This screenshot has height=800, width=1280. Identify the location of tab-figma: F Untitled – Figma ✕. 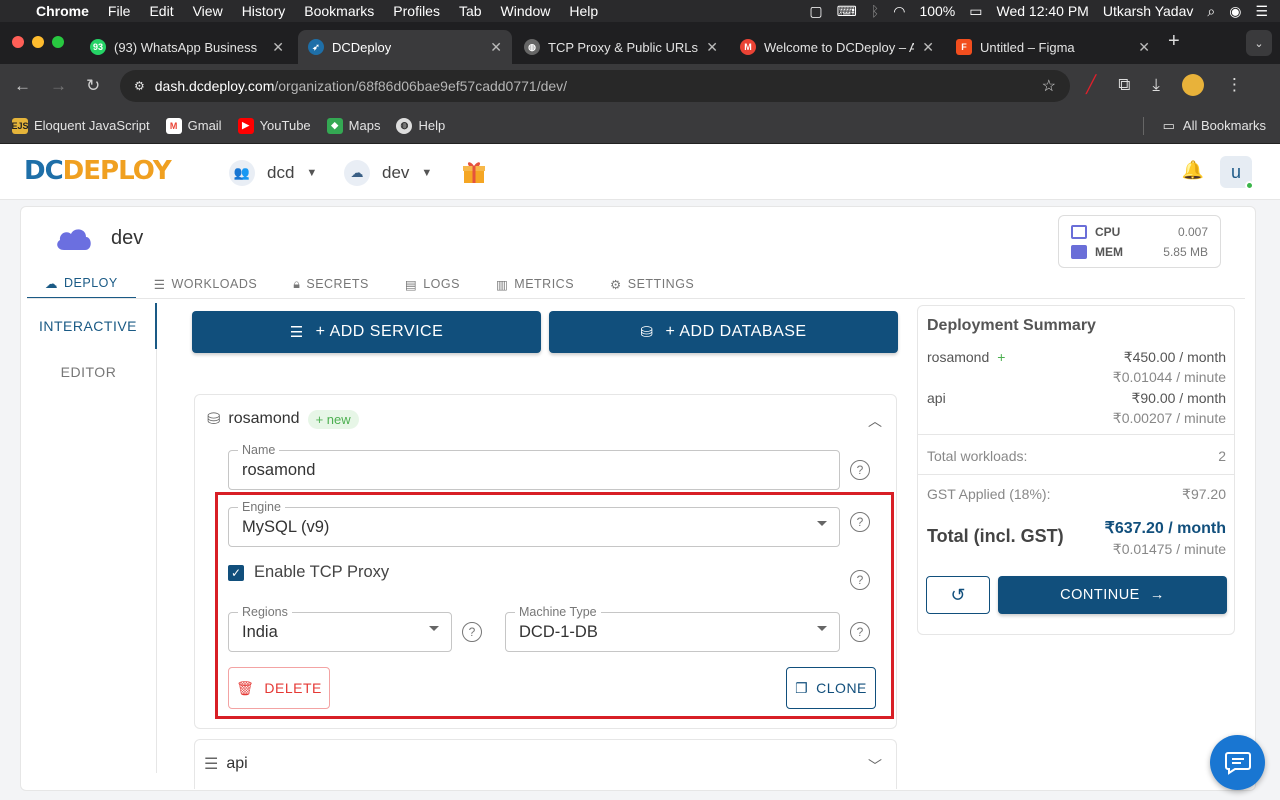
(1053, 47).